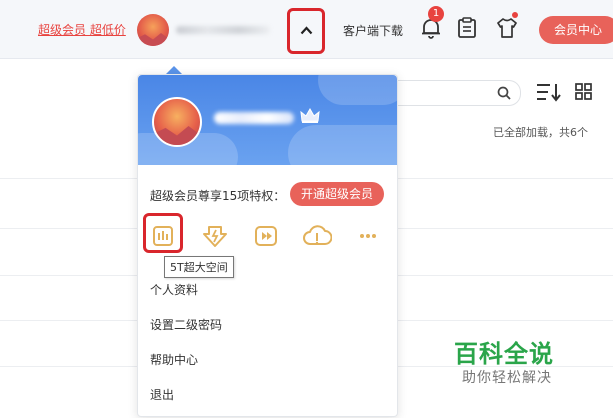 This screenshot has height=418, width=613. I want to click on dropdown-avatar, so click(177, 122).